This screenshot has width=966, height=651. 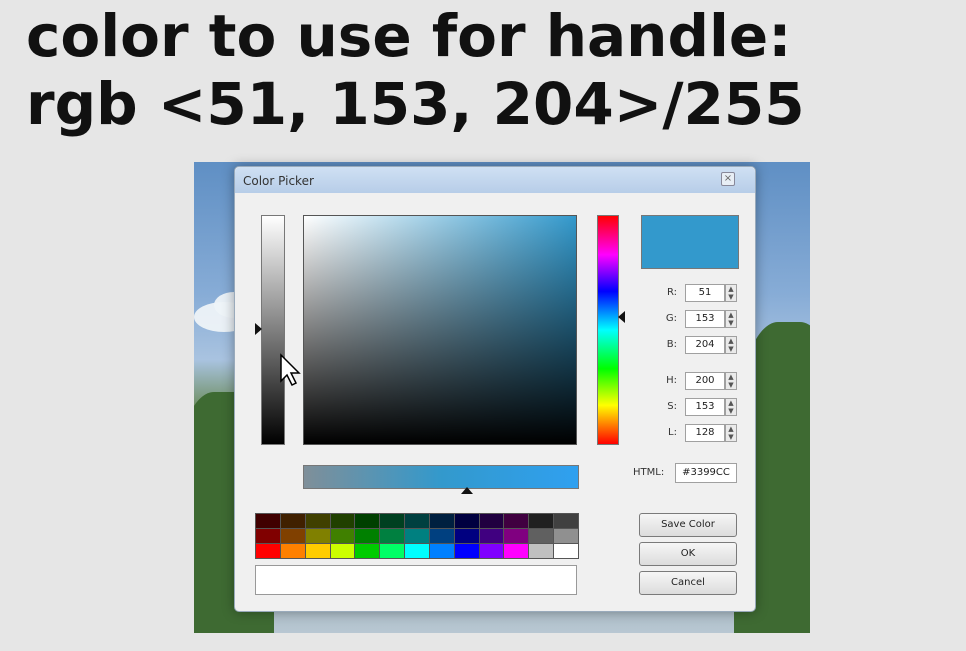 I want to click on headline-line-2: rgb <51, 153, 204>/255, so click(x=415, y=104).